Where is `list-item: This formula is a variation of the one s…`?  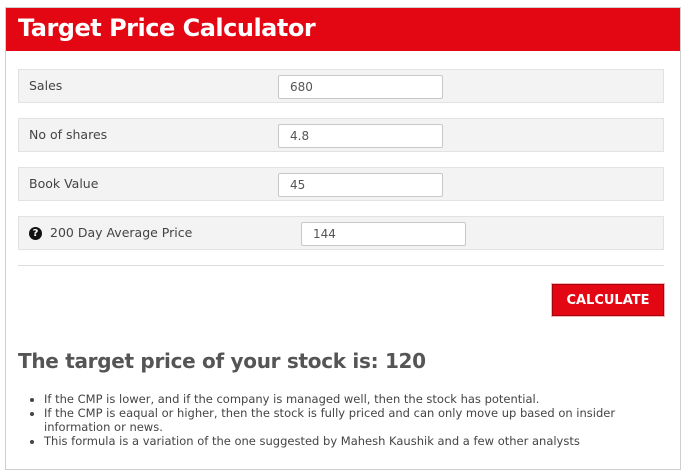
list-item: This formula is a variation of the one s… is located at coordinates (349, 441).